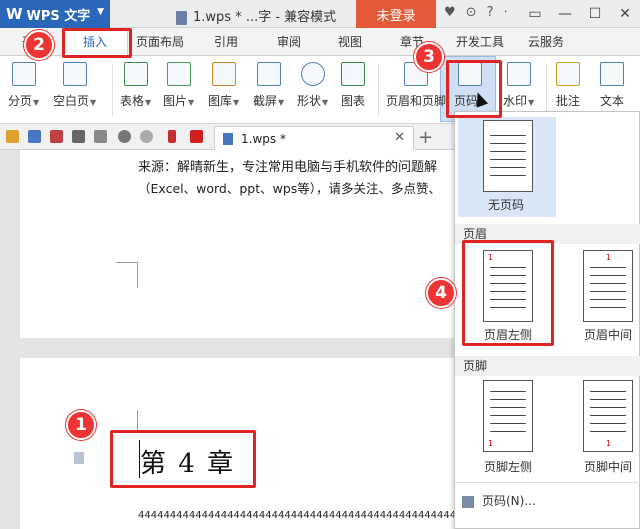 The height and width of the screenshot is (529, 640). What do you see at coordinates (132, 101) in the screenshot?
I see `table-label: 表格` at bounding box center [132, 101].